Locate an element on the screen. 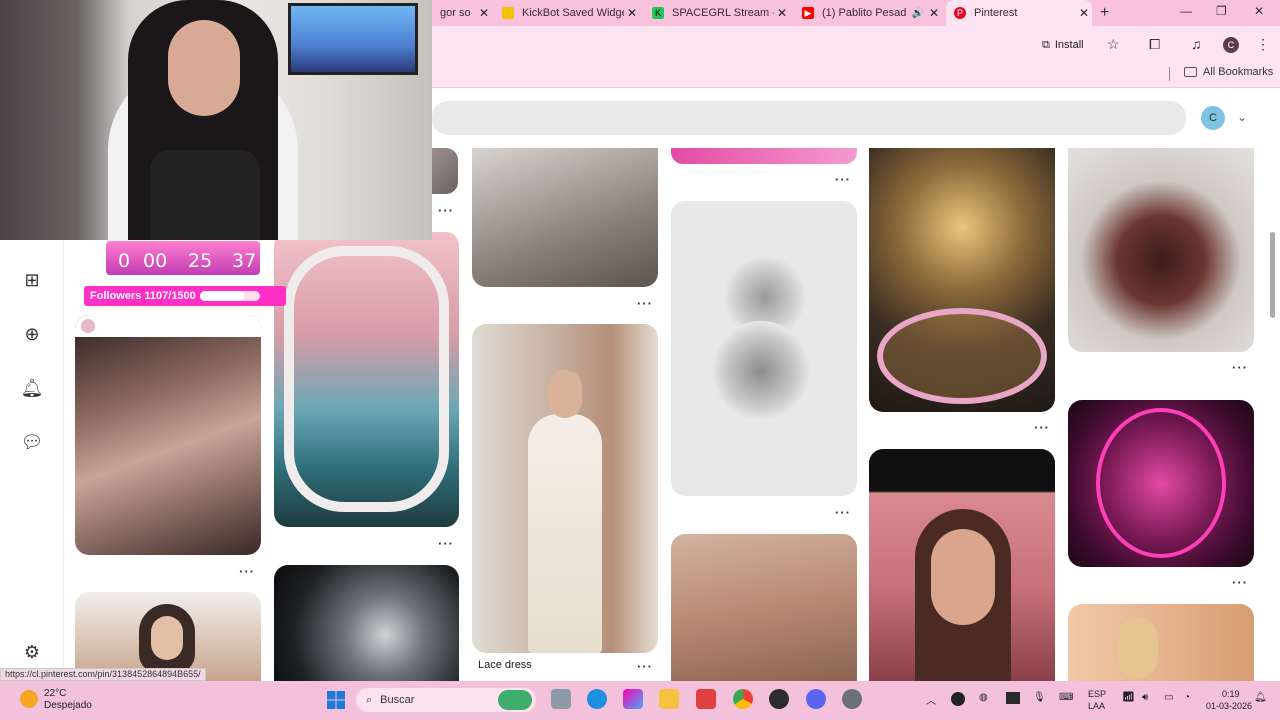 The height and width of the screenshot is (720, 1280). weather-description: Despejado is located at coordinates (68, 705).